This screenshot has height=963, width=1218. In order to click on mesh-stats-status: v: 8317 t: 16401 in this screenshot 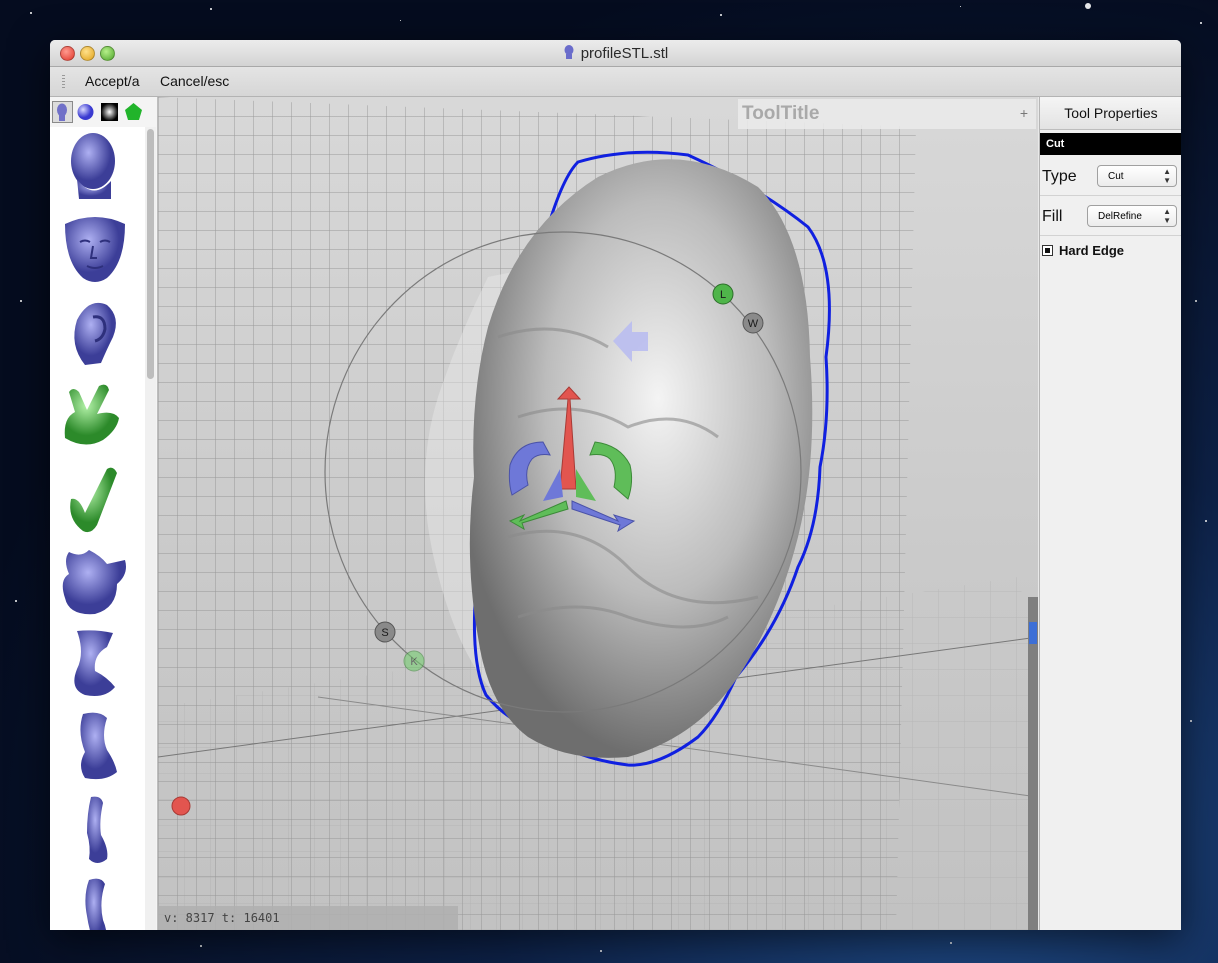, I will do `click(308, 918)`.